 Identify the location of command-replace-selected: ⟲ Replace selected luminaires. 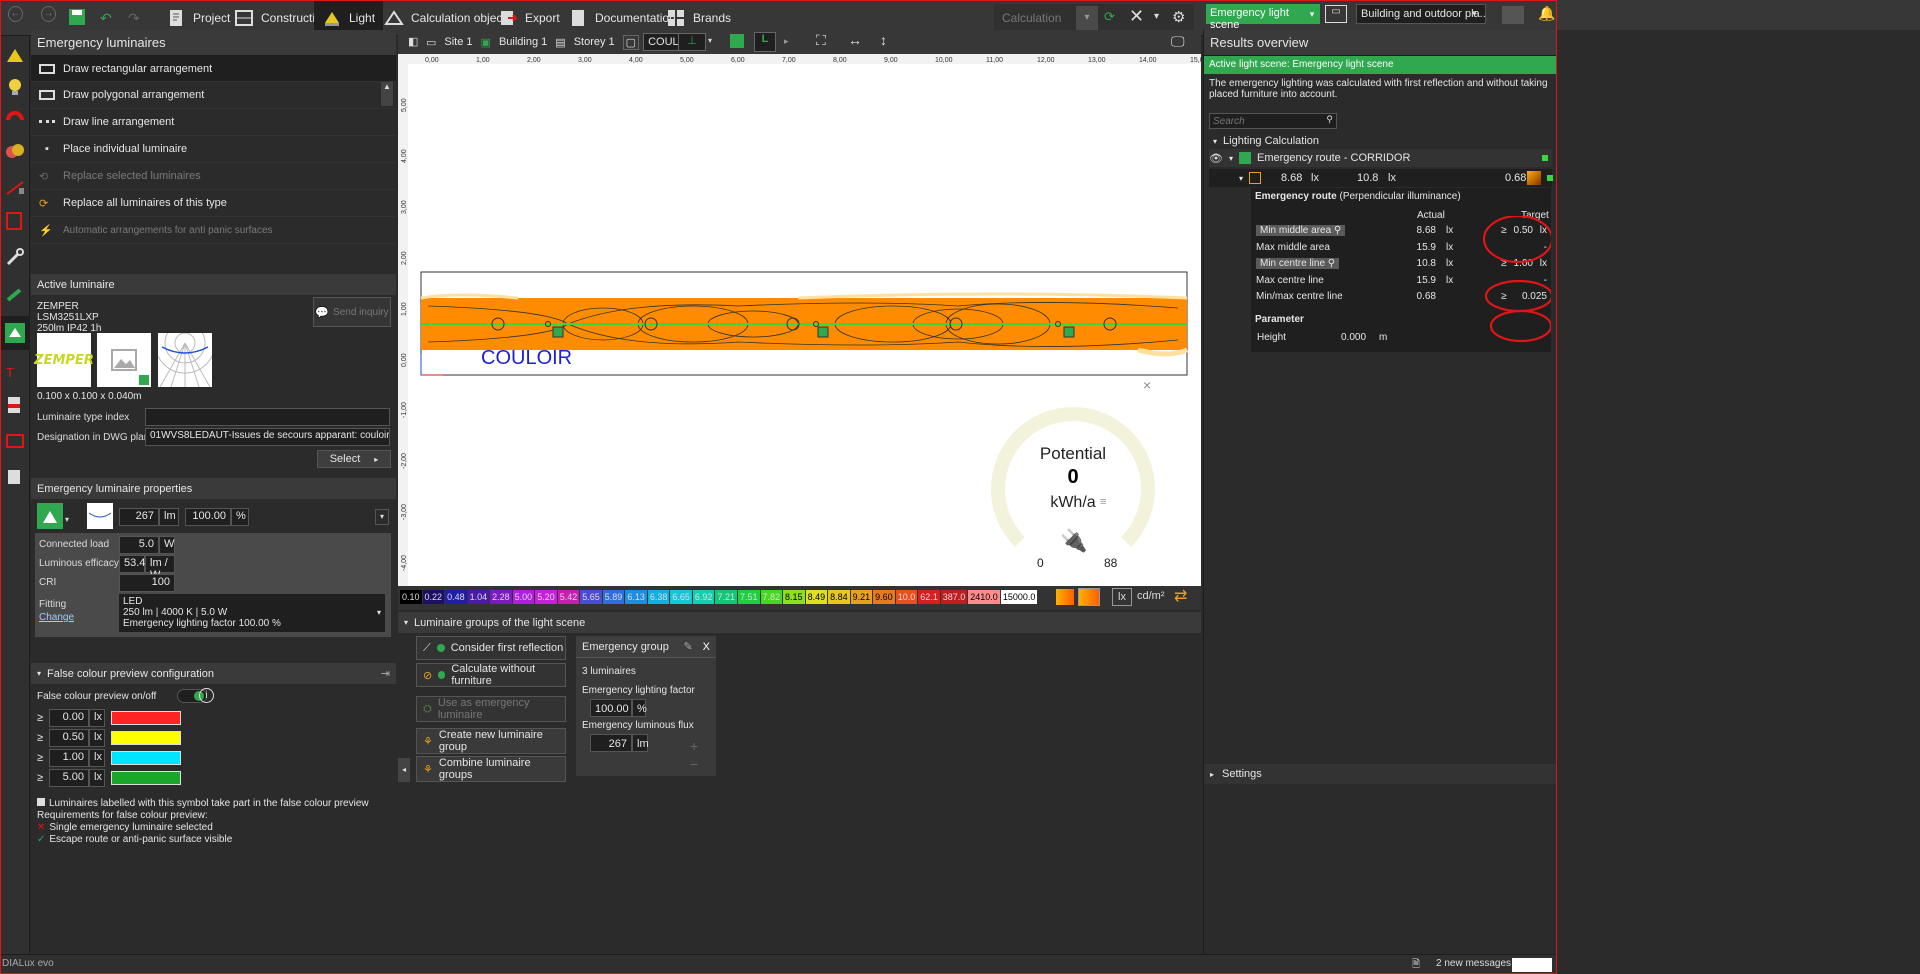
(213, 176).